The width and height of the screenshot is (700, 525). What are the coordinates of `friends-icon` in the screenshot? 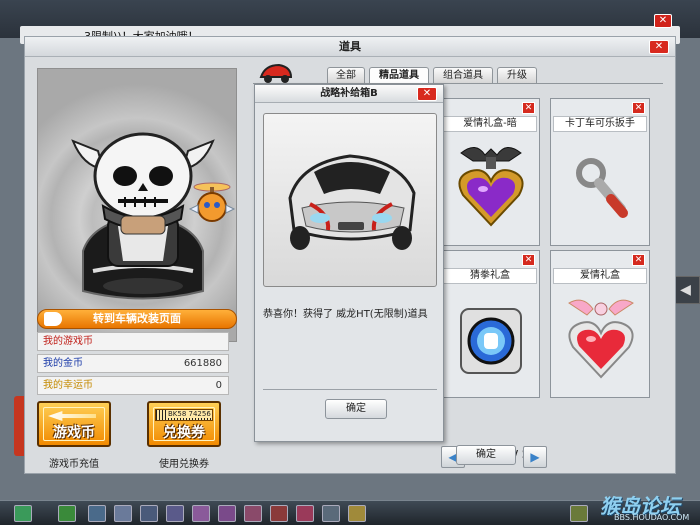 It's located at (227, 513).